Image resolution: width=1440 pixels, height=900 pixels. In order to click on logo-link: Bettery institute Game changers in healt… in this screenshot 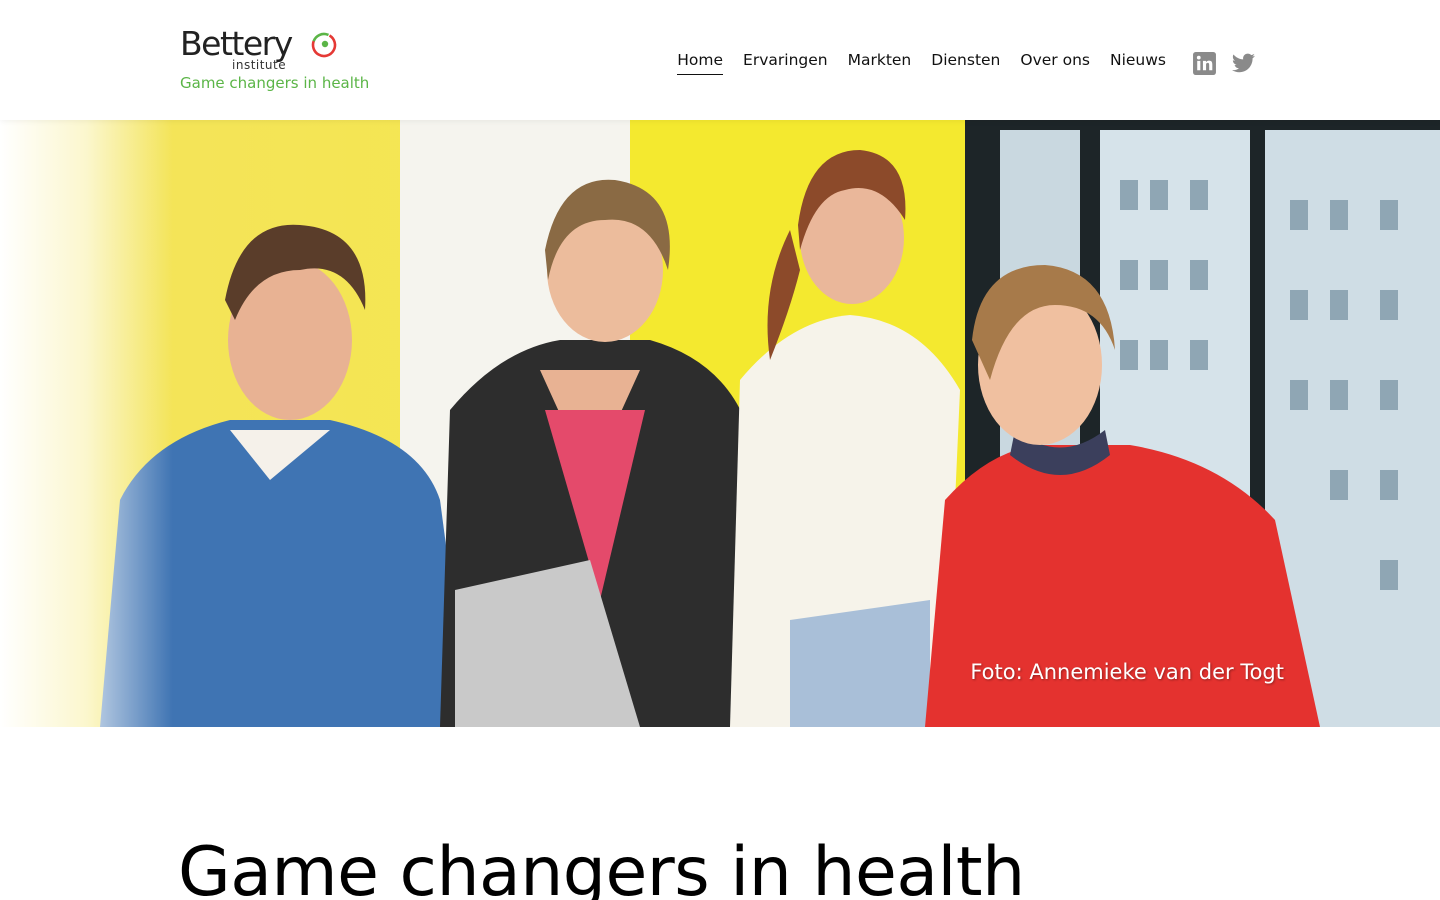, I will do `click(280, 61)`.